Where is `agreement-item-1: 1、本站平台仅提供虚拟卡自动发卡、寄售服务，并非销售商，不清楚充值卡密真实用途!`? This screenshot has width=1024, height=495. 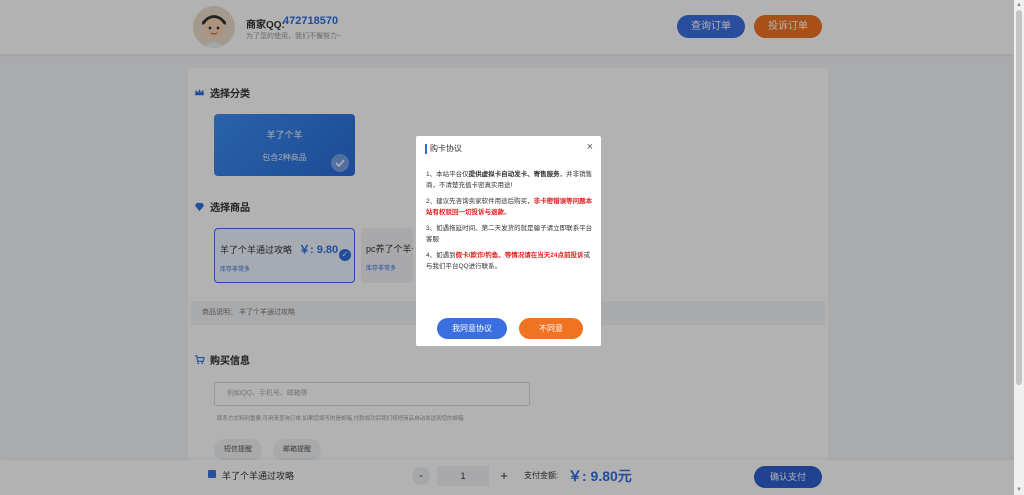 agreement-item-1: 1、本站平台仅提供虚拟卡自动发卡、寄售服务，并非销售商，不清楚充值卡密真实用途! is located at coordinates (509, 180).